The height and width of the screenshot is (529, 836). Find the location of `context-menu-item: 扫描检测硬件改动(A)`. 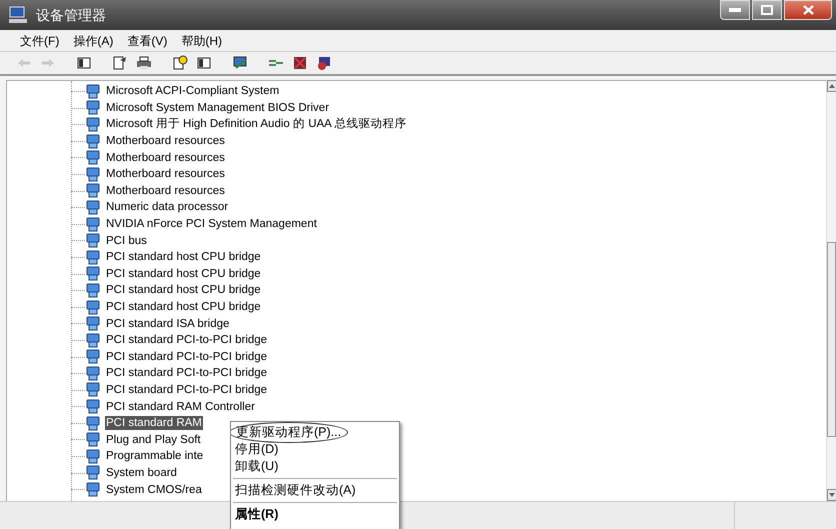

context-menu-item: 扫描检测硬件改动(A) is located at coordinates (315, 490).